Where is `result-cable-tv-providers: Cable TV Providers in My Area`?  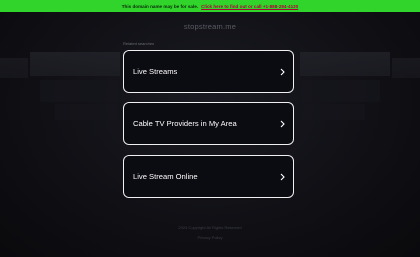 result-cable-tv-providers: Cable TV Providers in My Area is located at coordinates (208, 123).